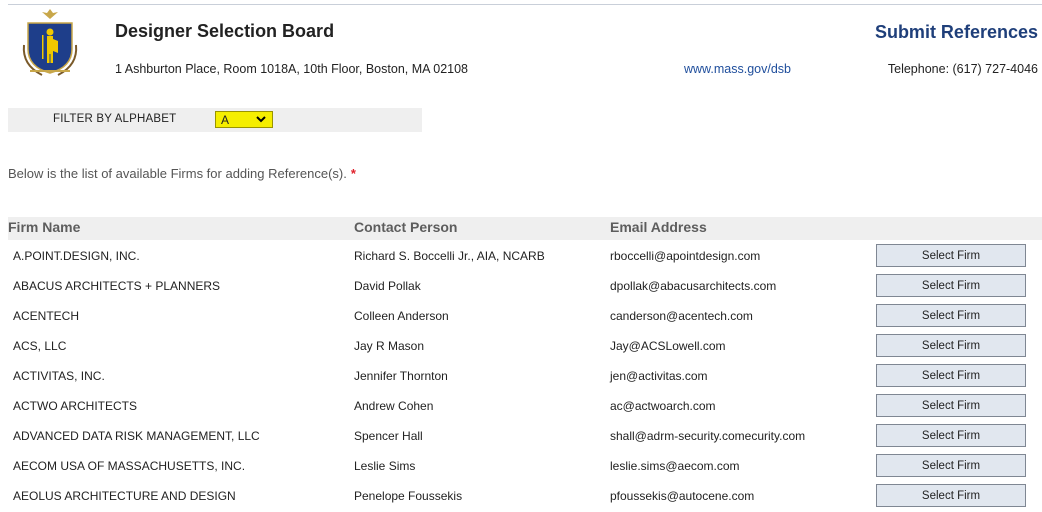 The height and width of the screenshot is (512, 1042). I want to click on table-header: Firm Name Contact Person Email Address, so click(525, 228).